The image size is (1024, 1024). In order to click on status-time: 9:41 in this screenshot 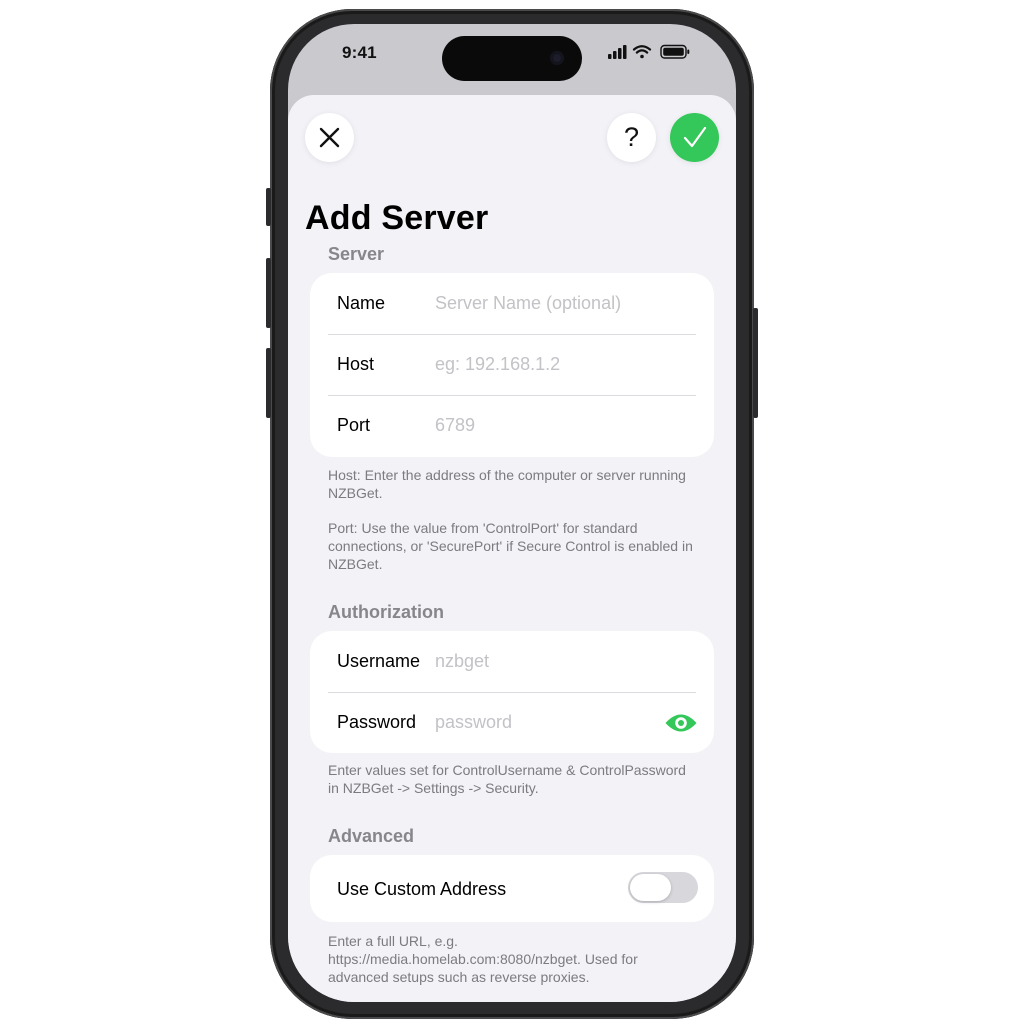, I will do `click(359, 52)`.